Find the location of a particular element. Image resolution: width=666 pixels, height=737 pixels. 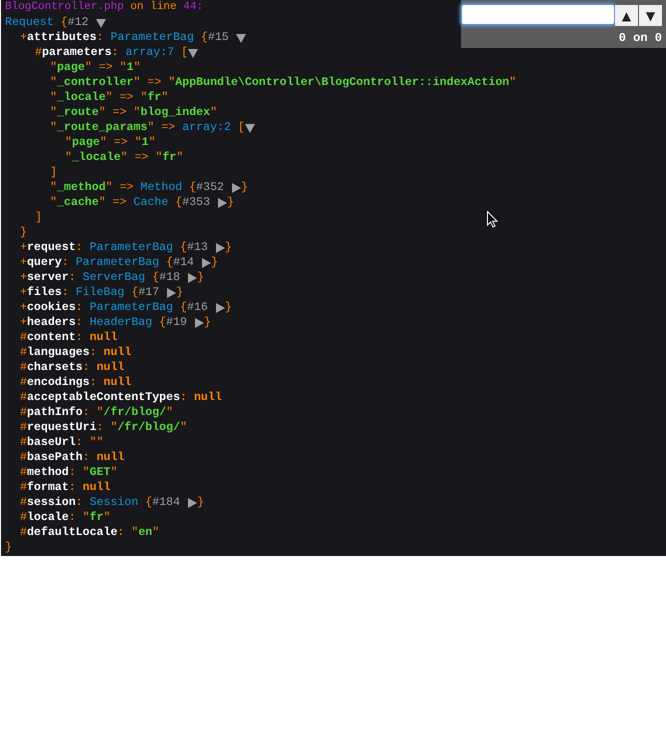

dump-line: #content: null is located at coordinates (69, 337).